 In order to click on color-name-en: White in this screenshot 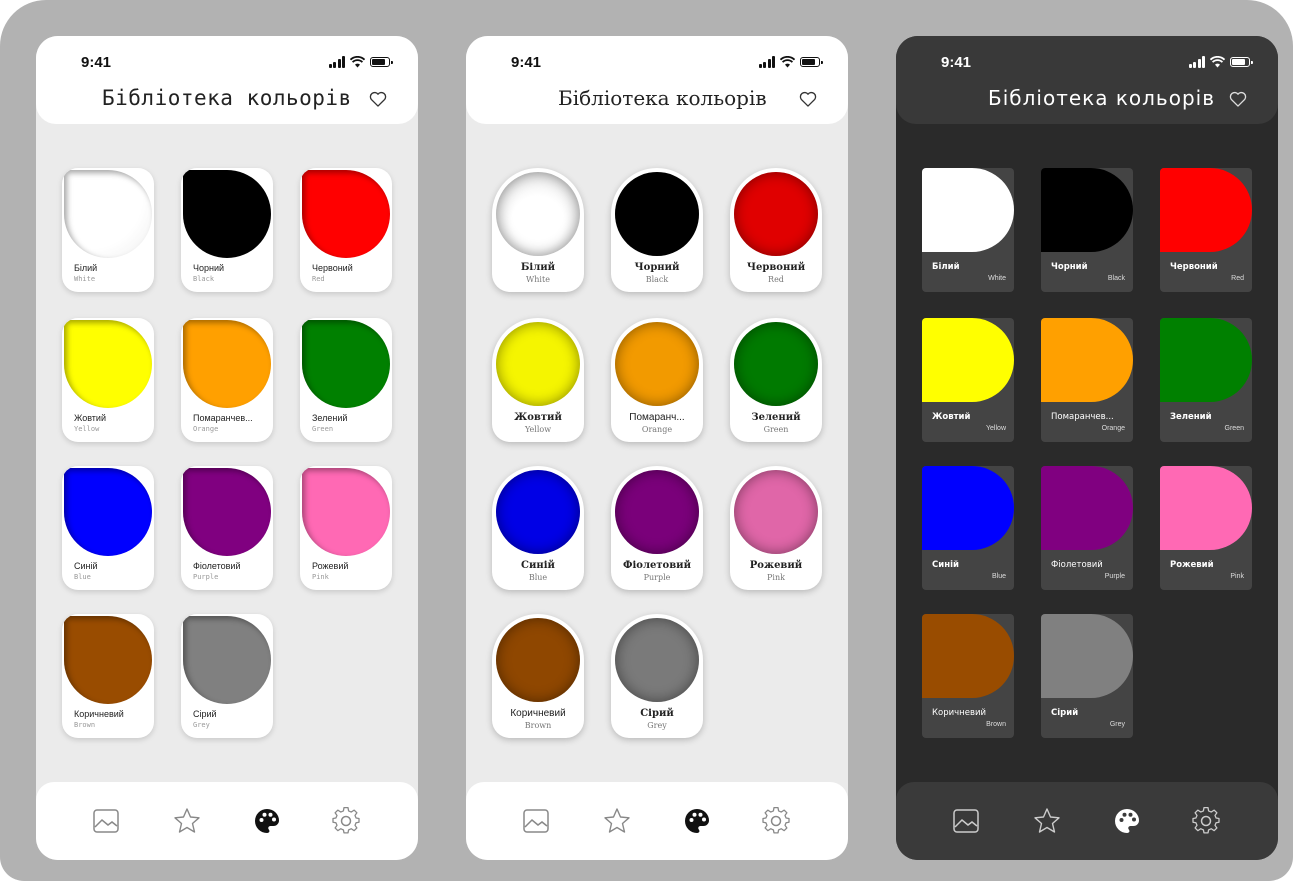, I will do `click(538, 279)`.